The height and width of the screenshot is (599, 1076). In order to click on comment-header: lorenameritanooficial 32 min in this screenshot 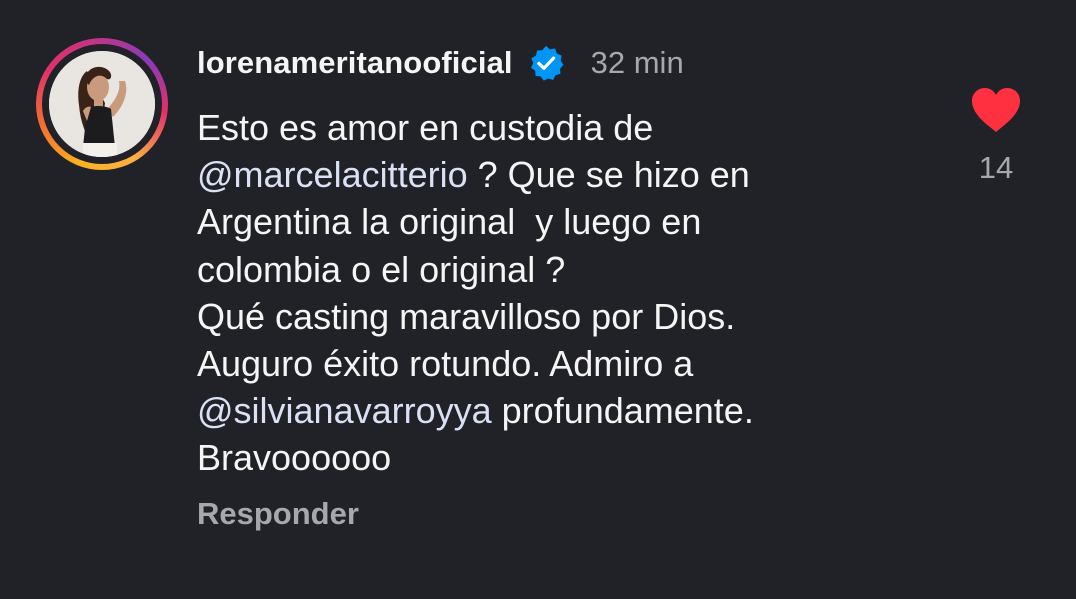, I will do `click(440, 63)`.